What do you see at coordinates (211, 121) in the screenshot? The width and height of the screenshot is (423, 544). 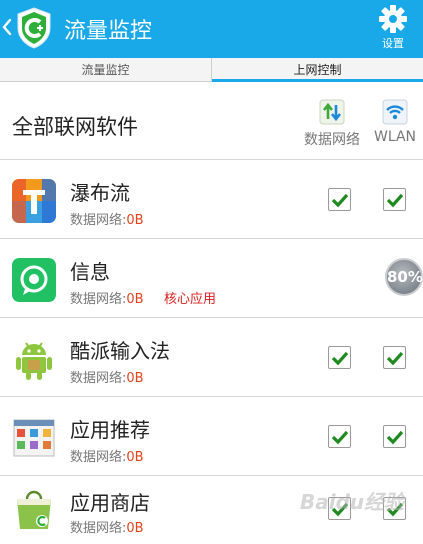 I see `list-header: 全部联网软件 数据网络 WLAN` at bounding box center [211, 121].